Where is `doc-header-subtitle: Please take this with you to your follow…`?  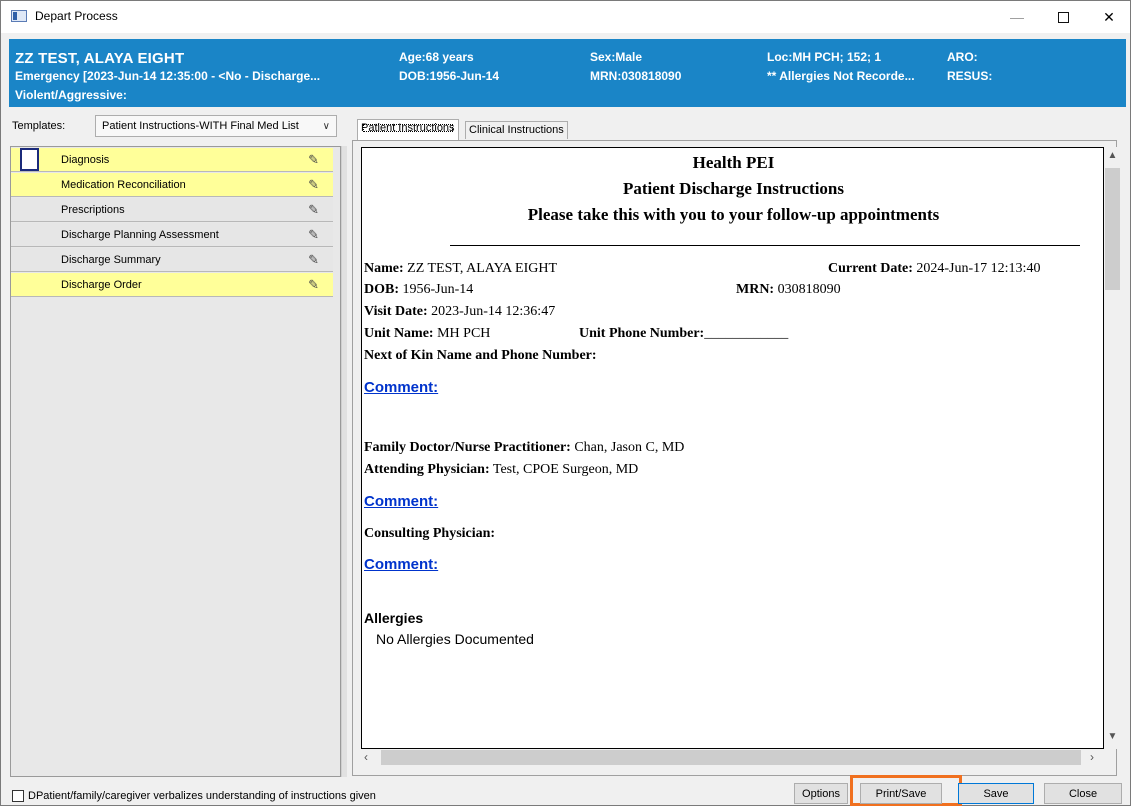
doc-header-subtitle: Please take this with you to your follow… is located at coordinates (733, 214).